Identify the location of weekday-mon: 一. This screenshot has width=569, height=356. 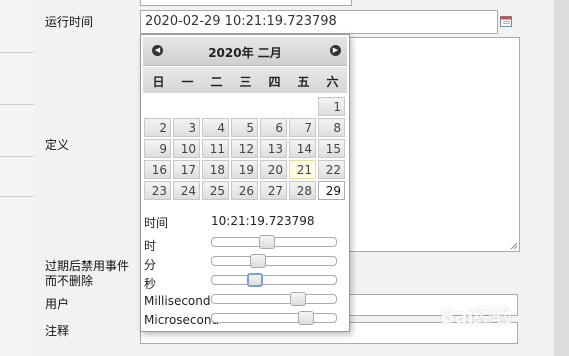
(187, 82).